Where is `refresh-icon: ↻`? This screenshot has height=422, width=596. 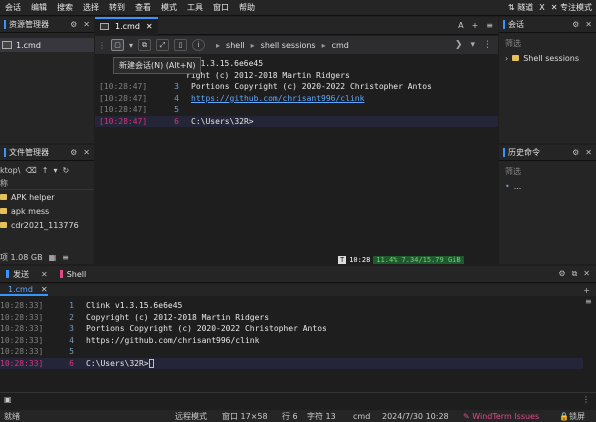
refresh-icon: ↻ is located at coordinates (65, 170).